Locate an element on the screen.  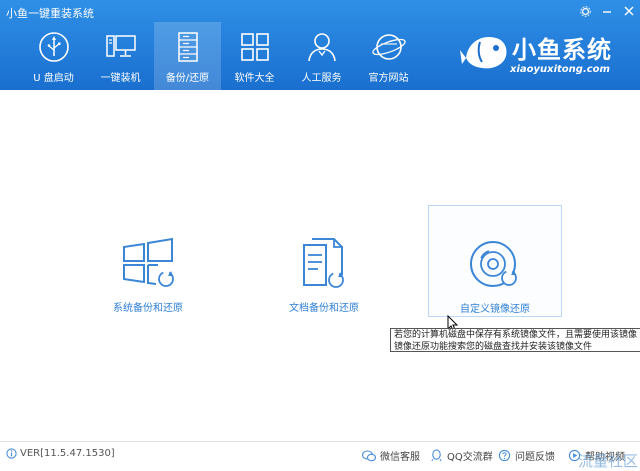
windows-restore-icon is located at coordinates (148, 262).